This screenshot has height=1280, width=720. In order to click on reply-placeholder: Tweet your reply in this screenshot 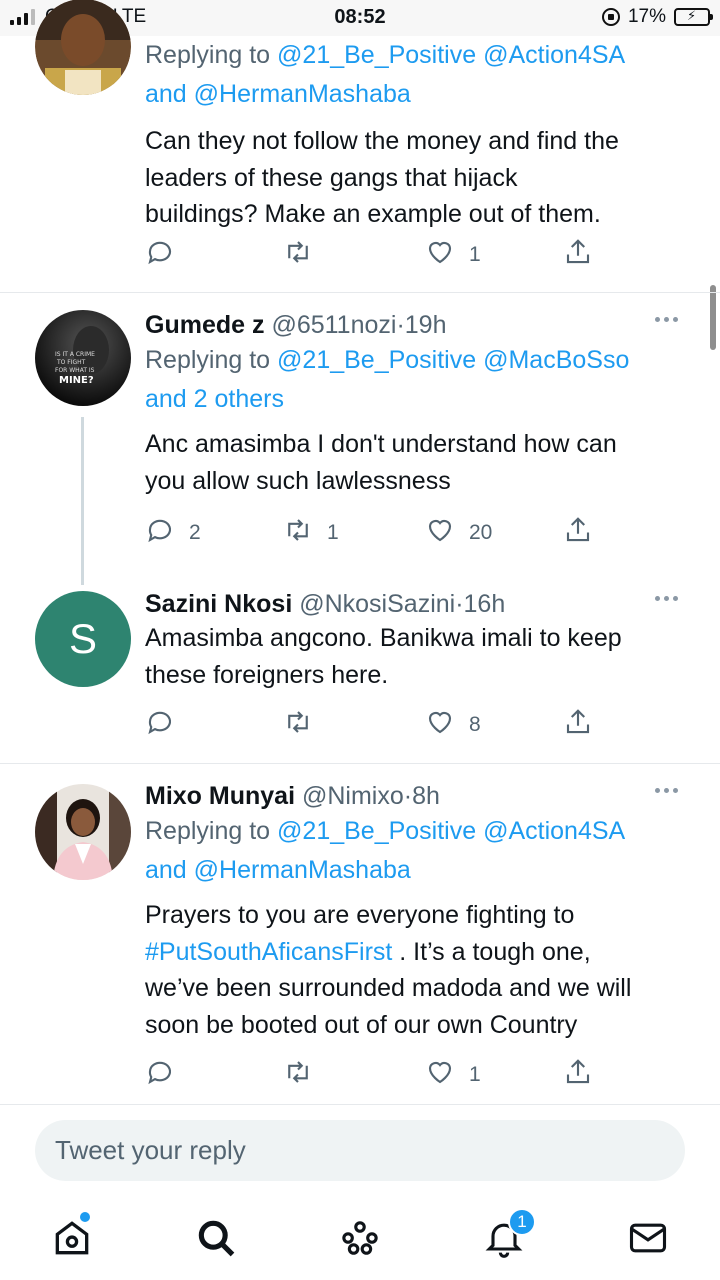, I will do `click(150, 1150)`.